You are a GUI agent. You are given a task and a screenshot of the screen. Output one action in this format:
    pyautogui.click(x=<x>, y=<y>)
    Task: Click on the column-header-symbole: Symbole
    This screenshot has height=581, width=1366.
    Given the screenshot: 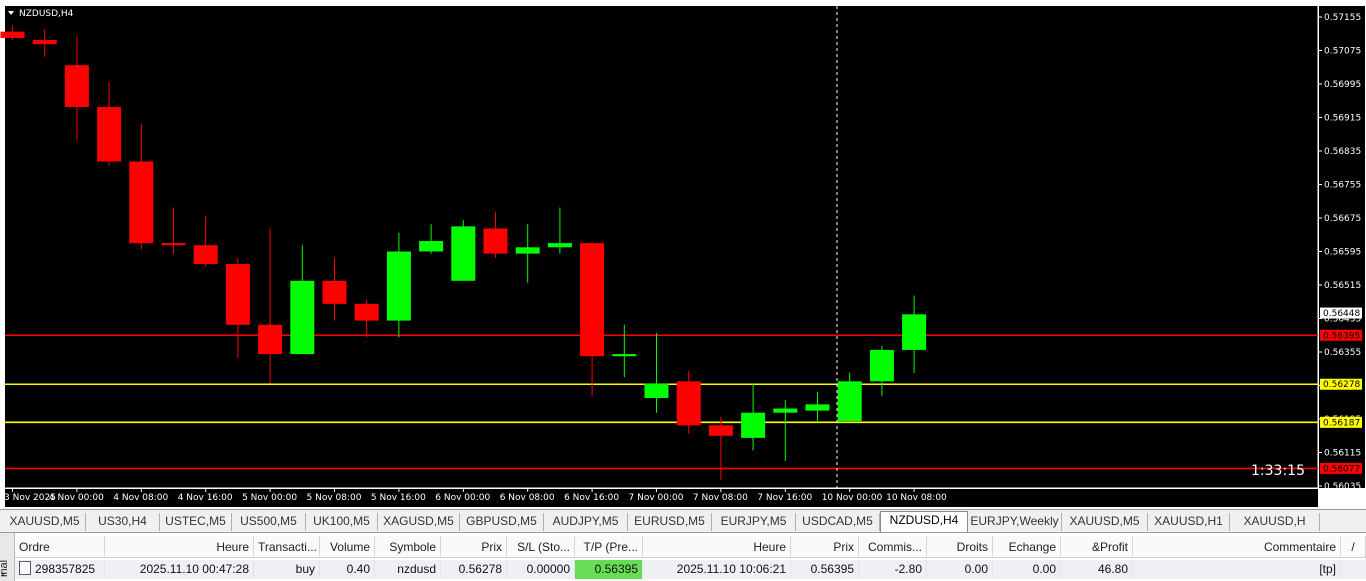 What is the action you would take?
    pyautogui.click(x=408, y=547)
    